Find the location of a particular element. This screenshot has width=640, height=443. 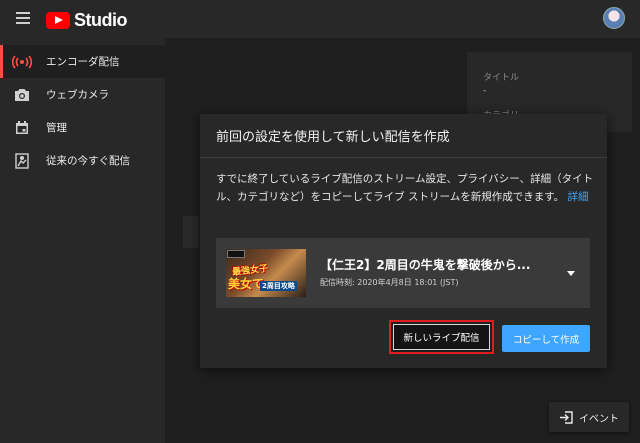

new-live-stream-button: 新しいライブ配信 is located at coordinates (441, 337).